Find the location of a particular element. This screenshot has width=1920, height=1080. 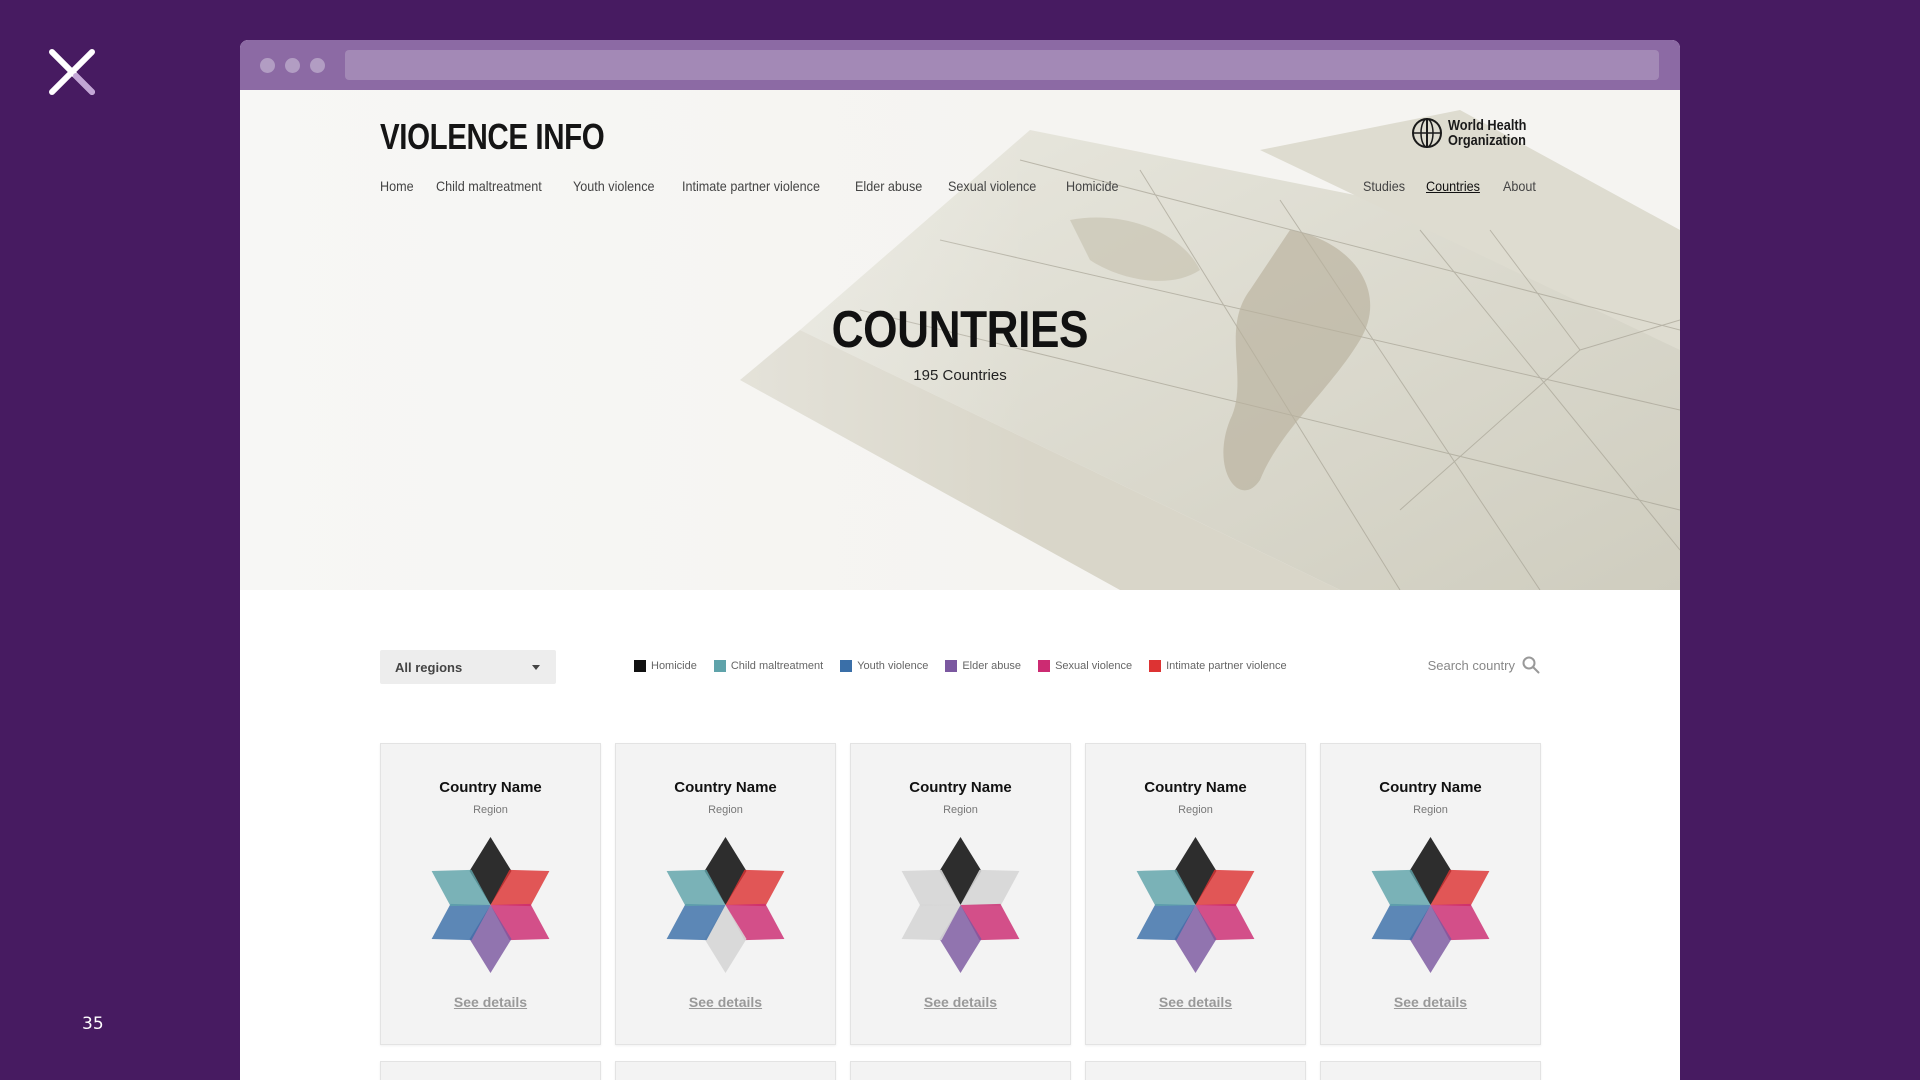

legend-item-intimate-partner-violence: Intimate partner violence is located at coordinates (1218, 666).